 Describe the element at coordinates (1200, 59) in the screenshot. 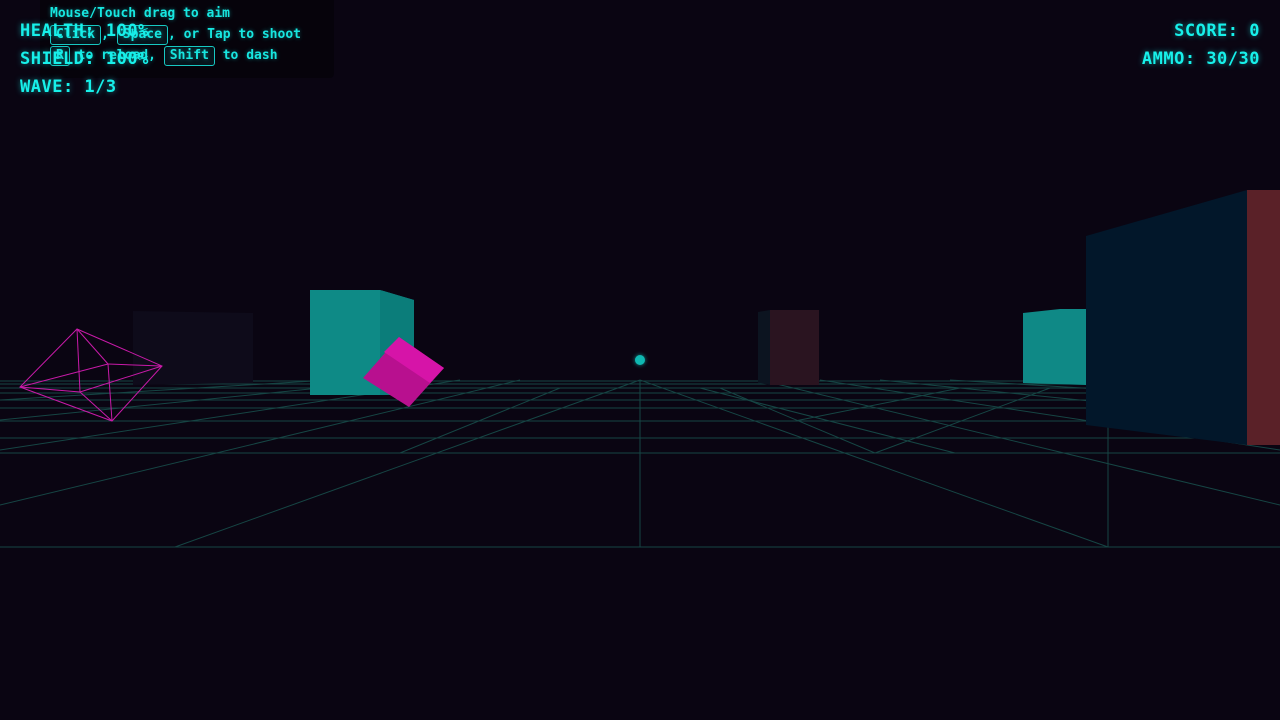

I see `ammo-readout: AMMO: 30/30` at that location.